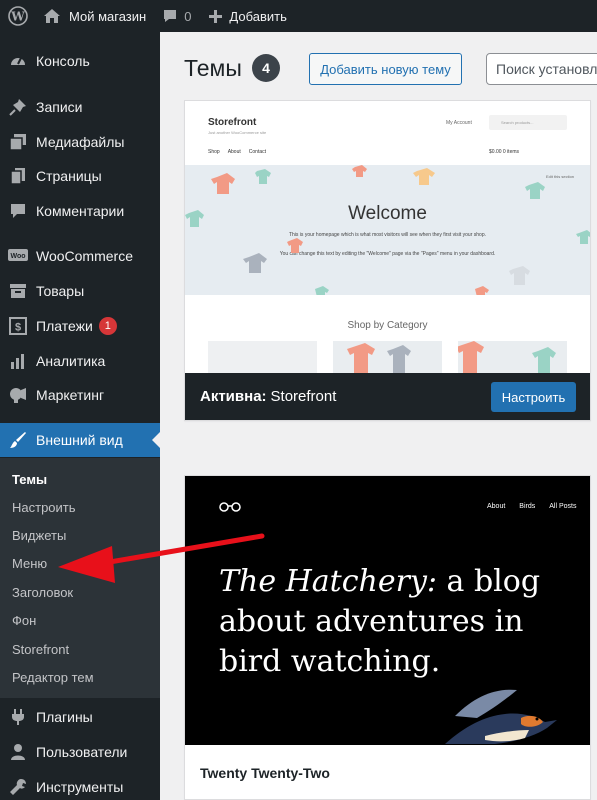 Image resolution: width=597 pixels, height=800 pixels. Describe the element at coordinates (18, 142) in the screenshot. I see `media-icon` at that location.